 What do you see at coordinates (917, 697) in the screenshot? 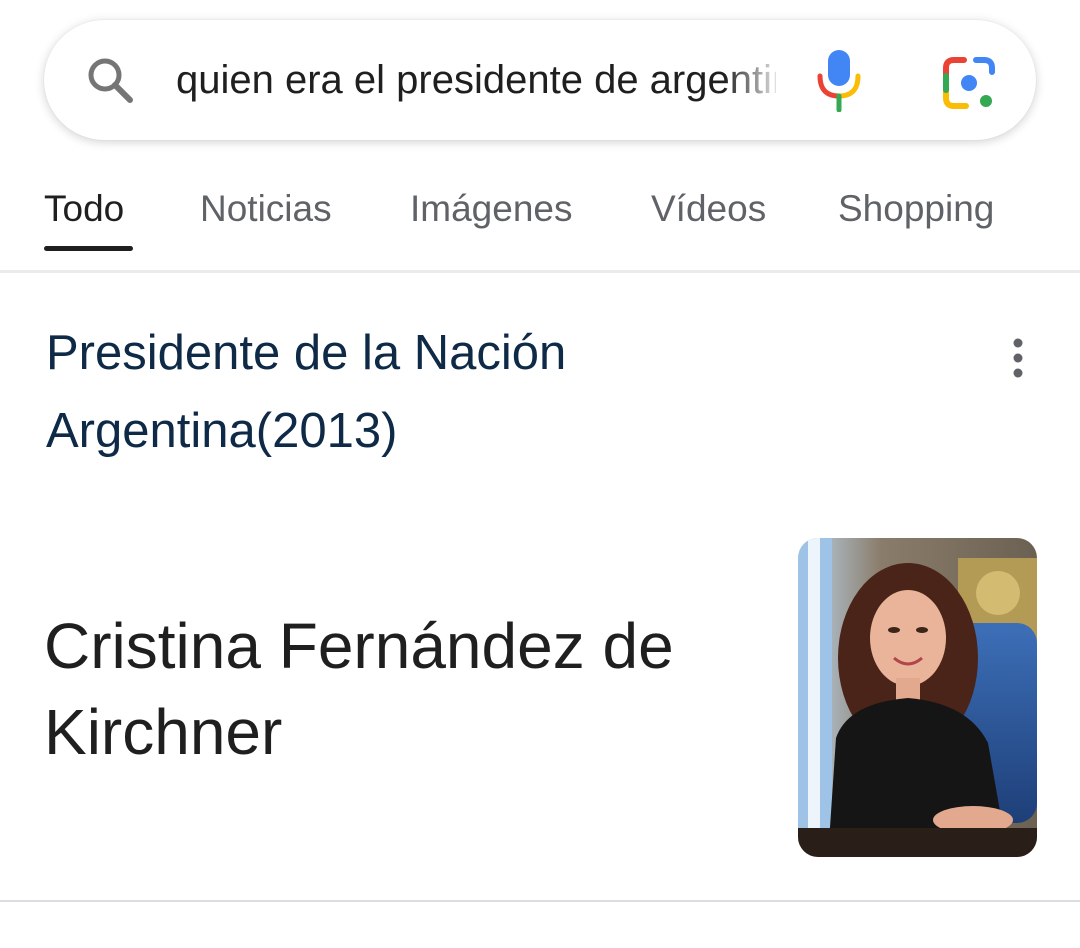
I see `portrait-photo` at bounding box center [917, 697].